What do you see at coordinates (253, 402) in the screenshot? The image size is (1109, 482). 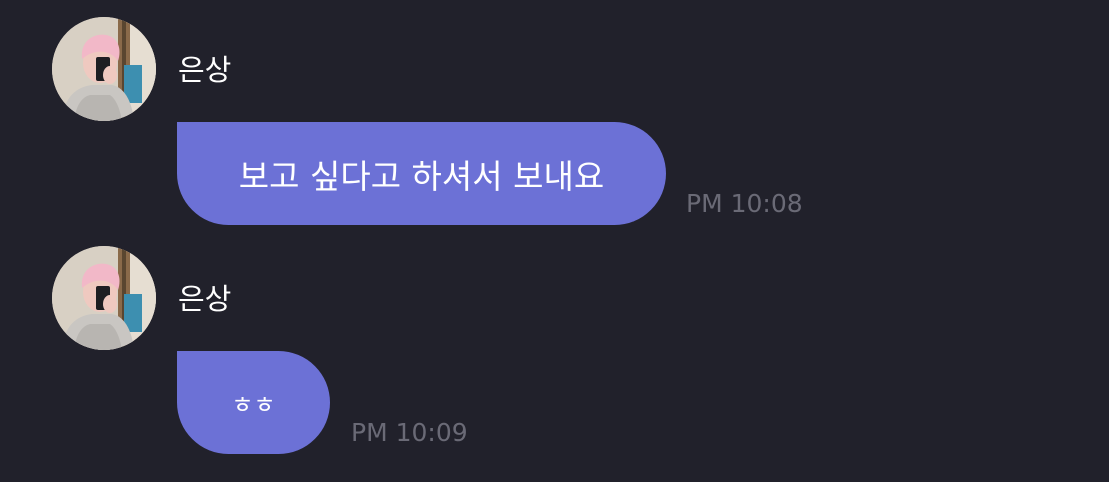 I see `message-bubble: ㅎㅎ` at bounding box center [253, 402].